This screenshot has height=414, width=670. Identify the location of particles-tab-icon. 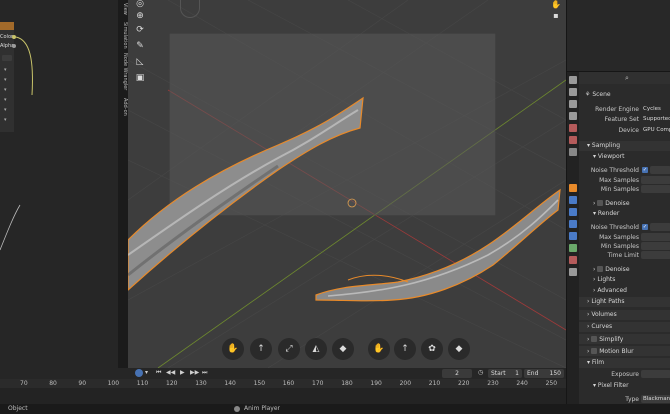
(573, 212).